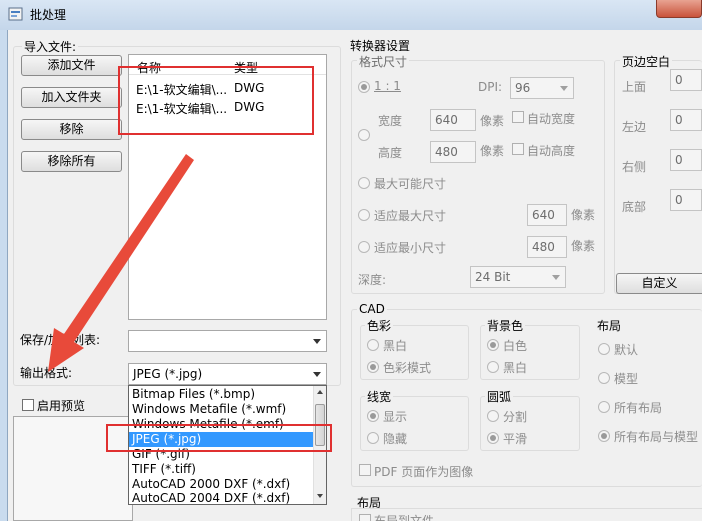 The image size is (702, 521). I want to click on margin-bottom-label: 底部, so click(634, 207).